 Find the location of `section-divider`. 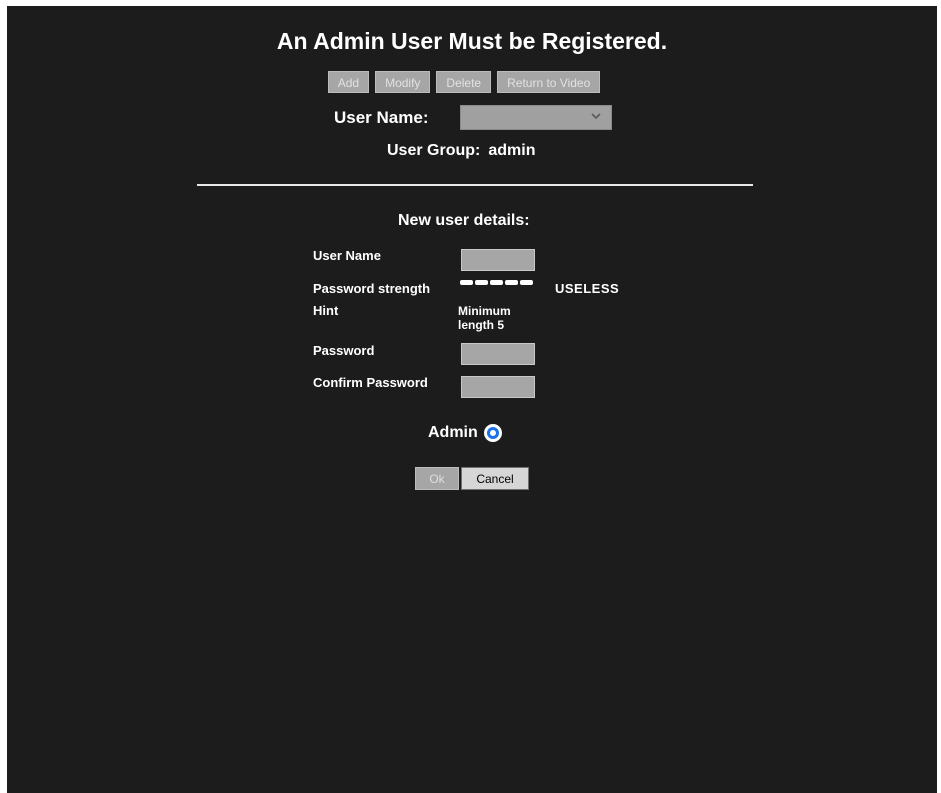

section-divider is located at coordinates (475, 185).